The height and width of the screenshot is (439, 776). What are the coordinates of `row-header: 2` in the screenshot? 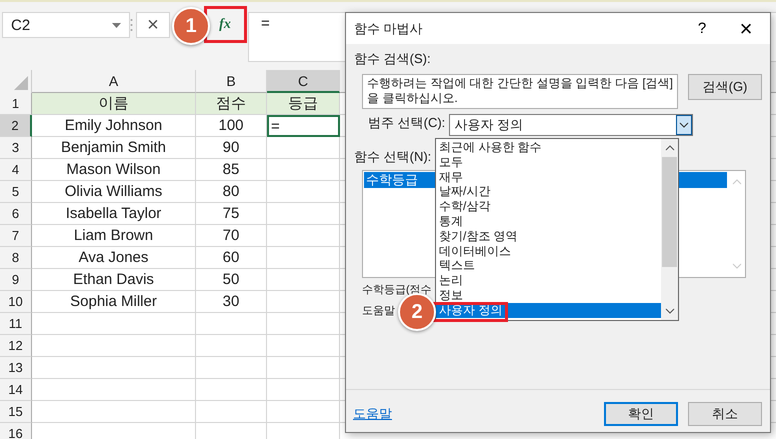 It's located at (16, 126).